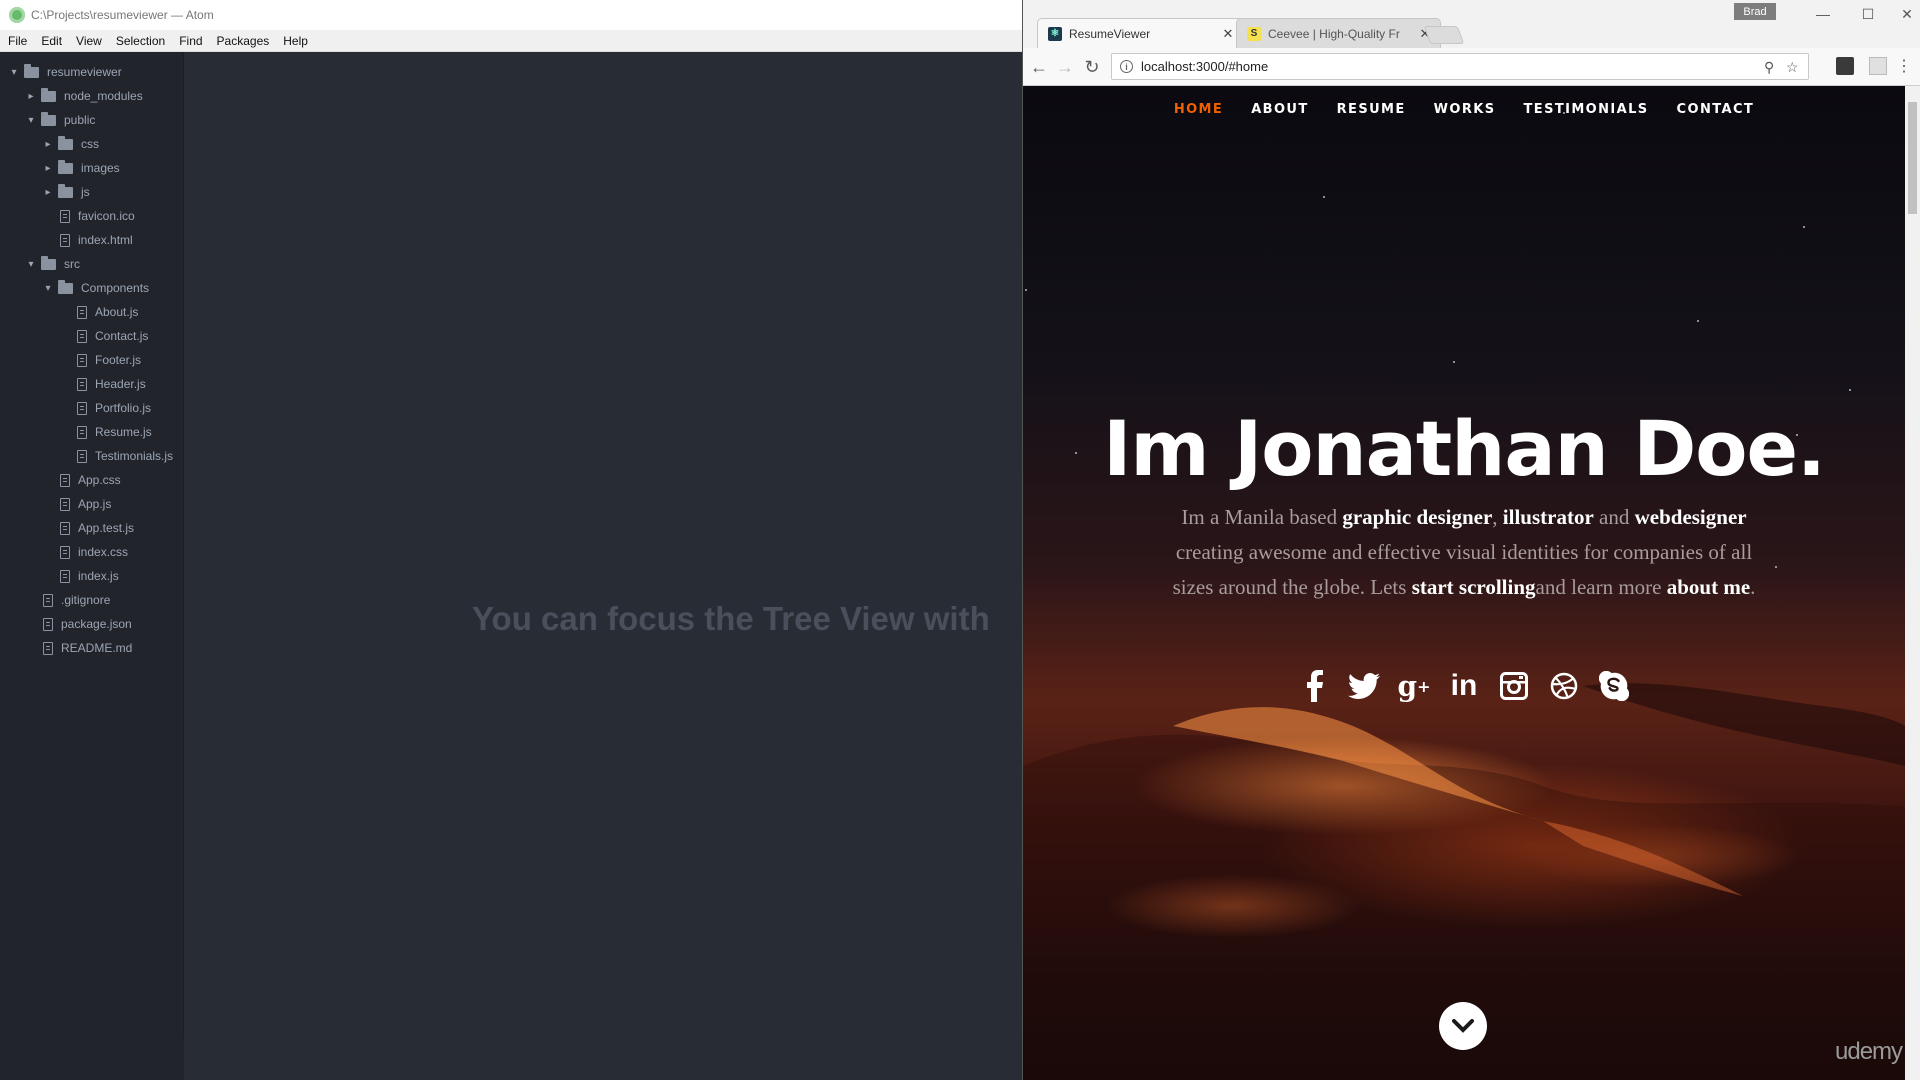  I want to click on scrollbar-thumb, so click(1912, 158).